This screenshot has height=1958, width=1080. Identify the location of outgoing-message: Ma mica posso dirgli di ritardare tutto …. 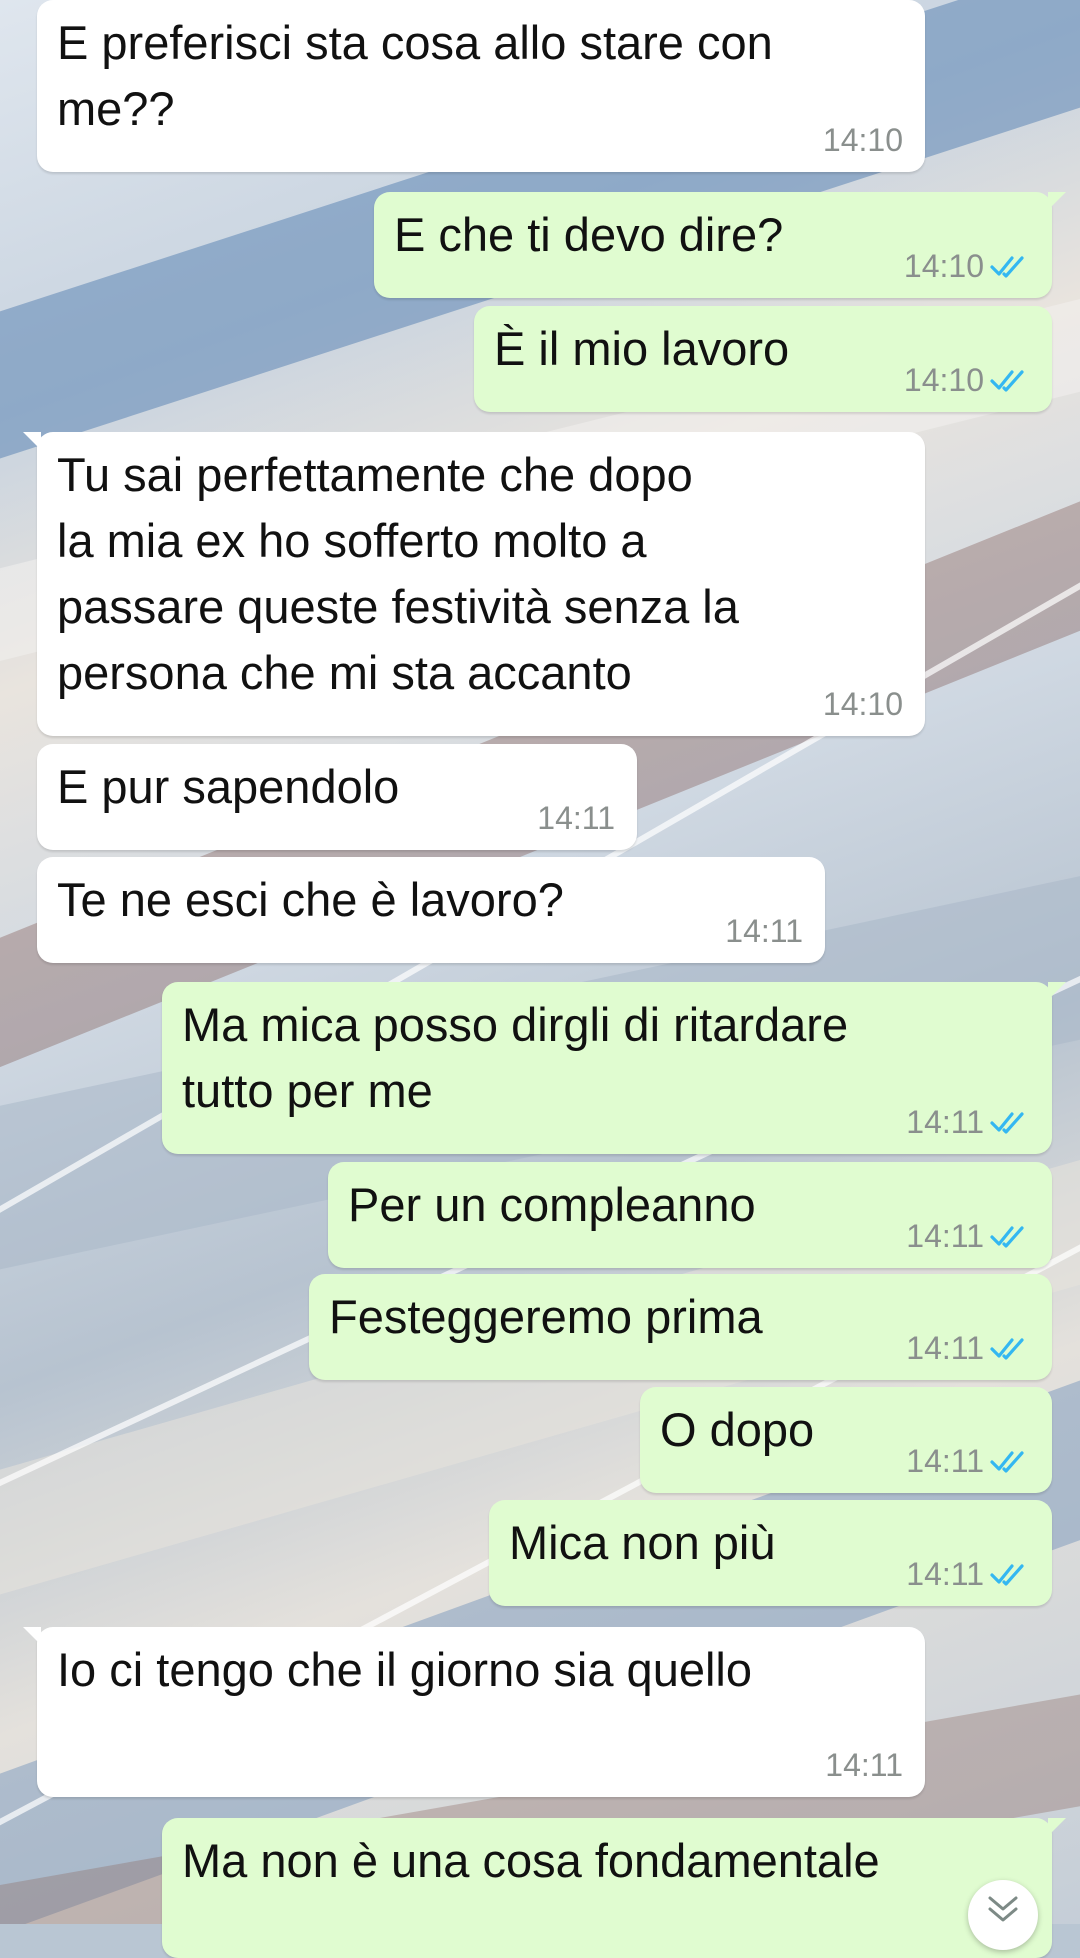
(614, 1068).